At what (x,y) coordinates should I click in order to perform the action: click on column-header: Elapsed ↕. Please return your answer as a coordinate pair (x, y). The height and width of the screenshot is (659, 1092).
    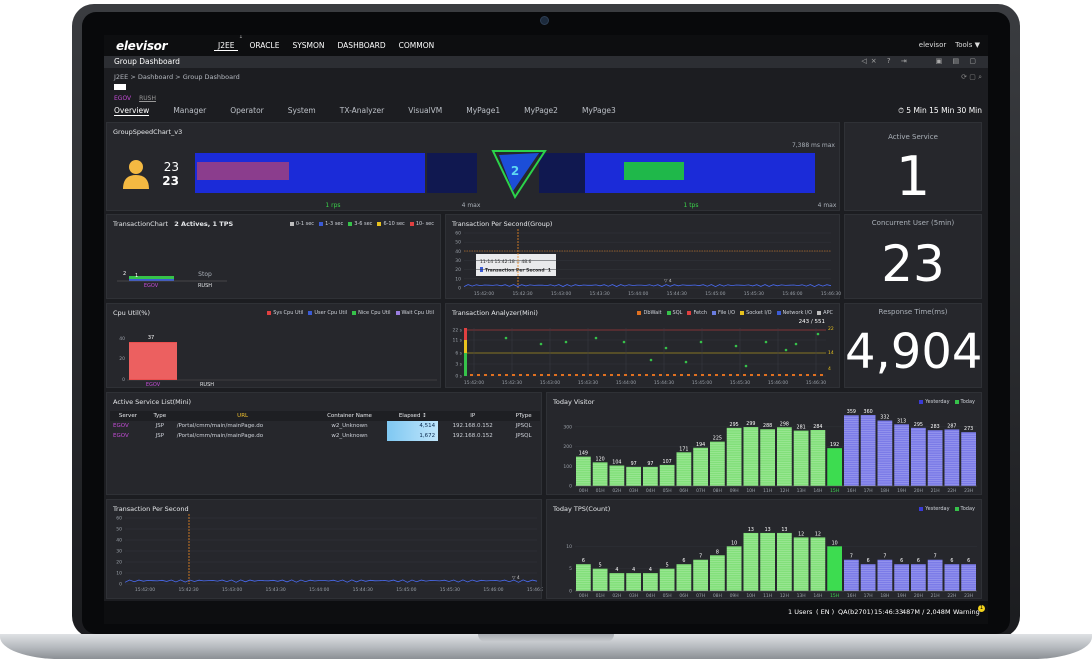
    Looking at the image, I should click on (413, 416).